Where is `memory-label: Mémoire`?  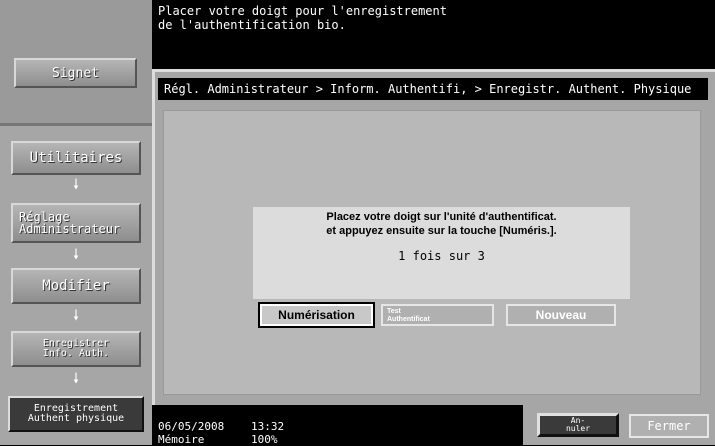
memory-label: Mémoire is located at coordinates (181, 439).